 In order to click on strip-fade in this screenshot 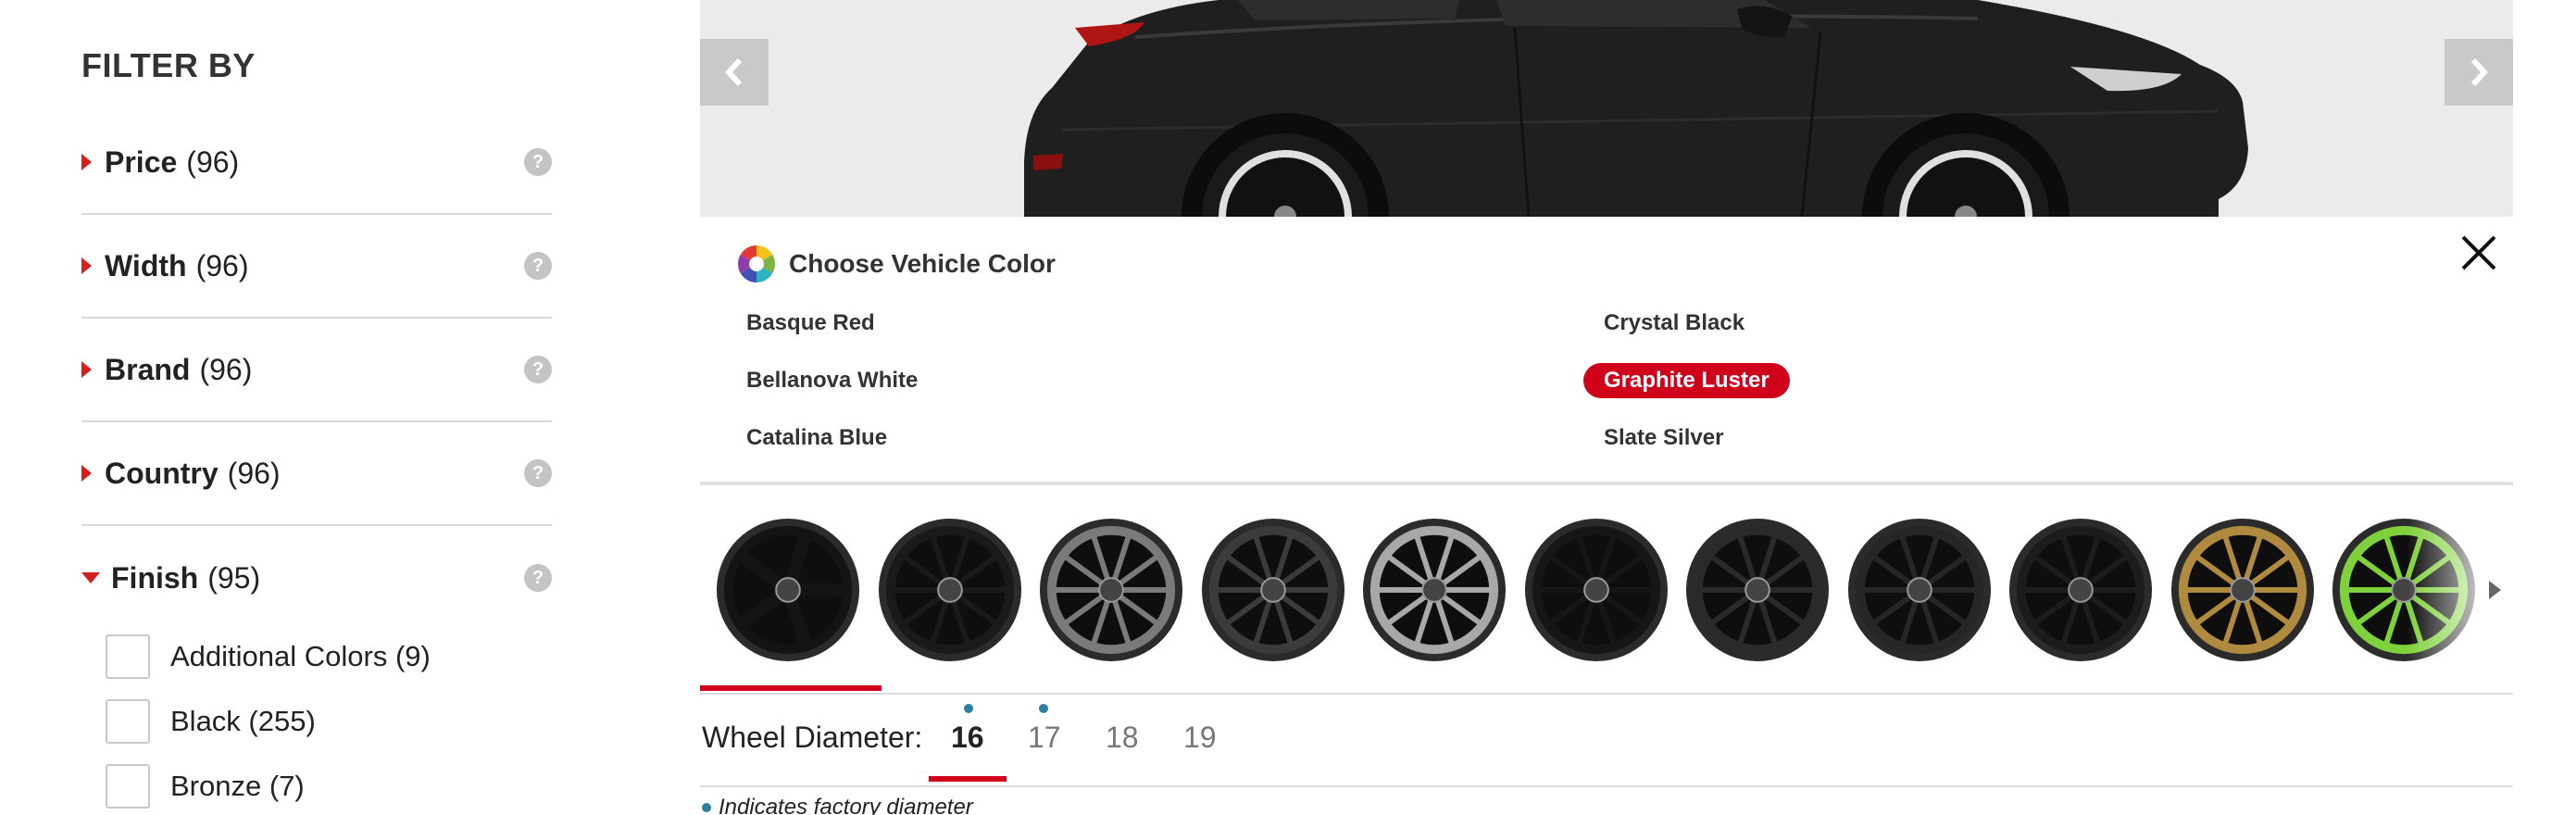, I will do `click(2449, 592)`.